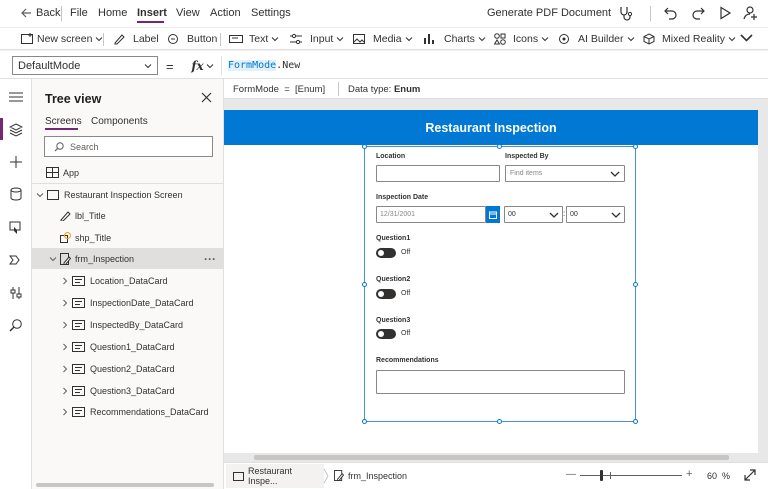 This screenshot has height=489, width=768. I want to click on media-dropdown: Media, so click(383, 39).